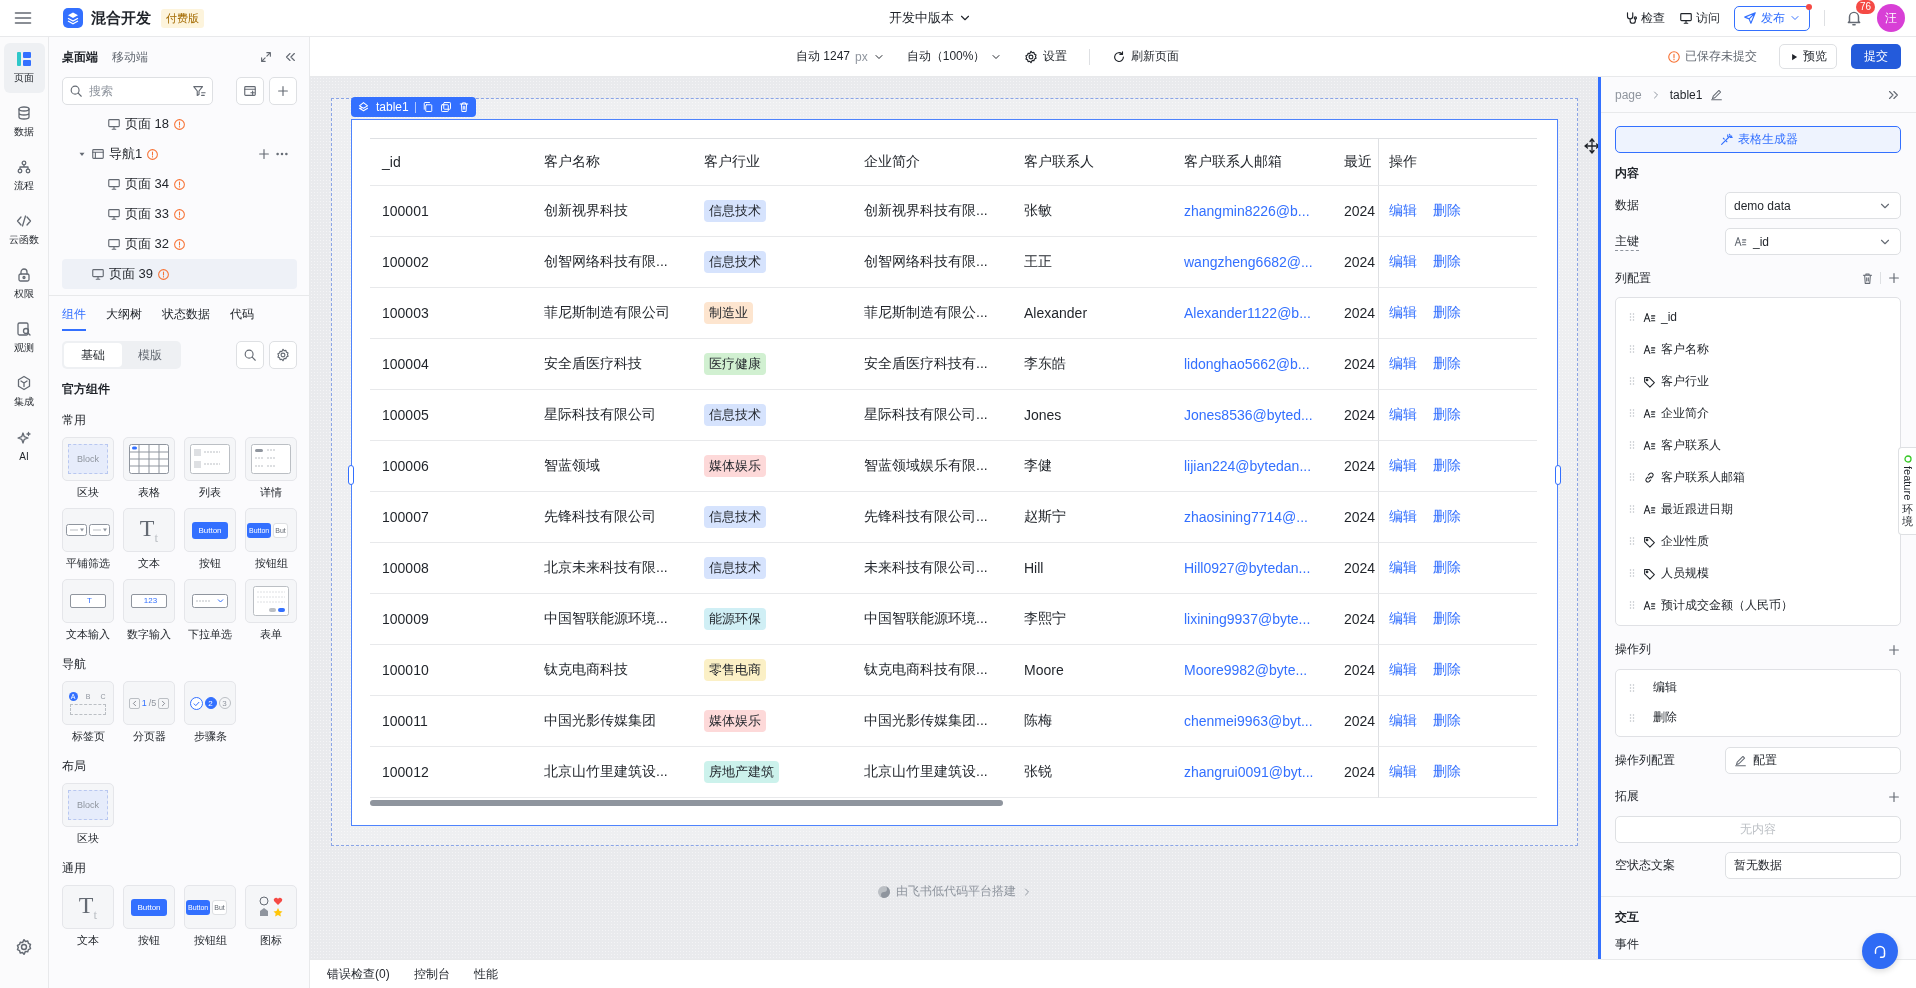  Describe the element at coordinates (1758, 573) in the screenshot. I see `column-item: 人员规模` at that location.